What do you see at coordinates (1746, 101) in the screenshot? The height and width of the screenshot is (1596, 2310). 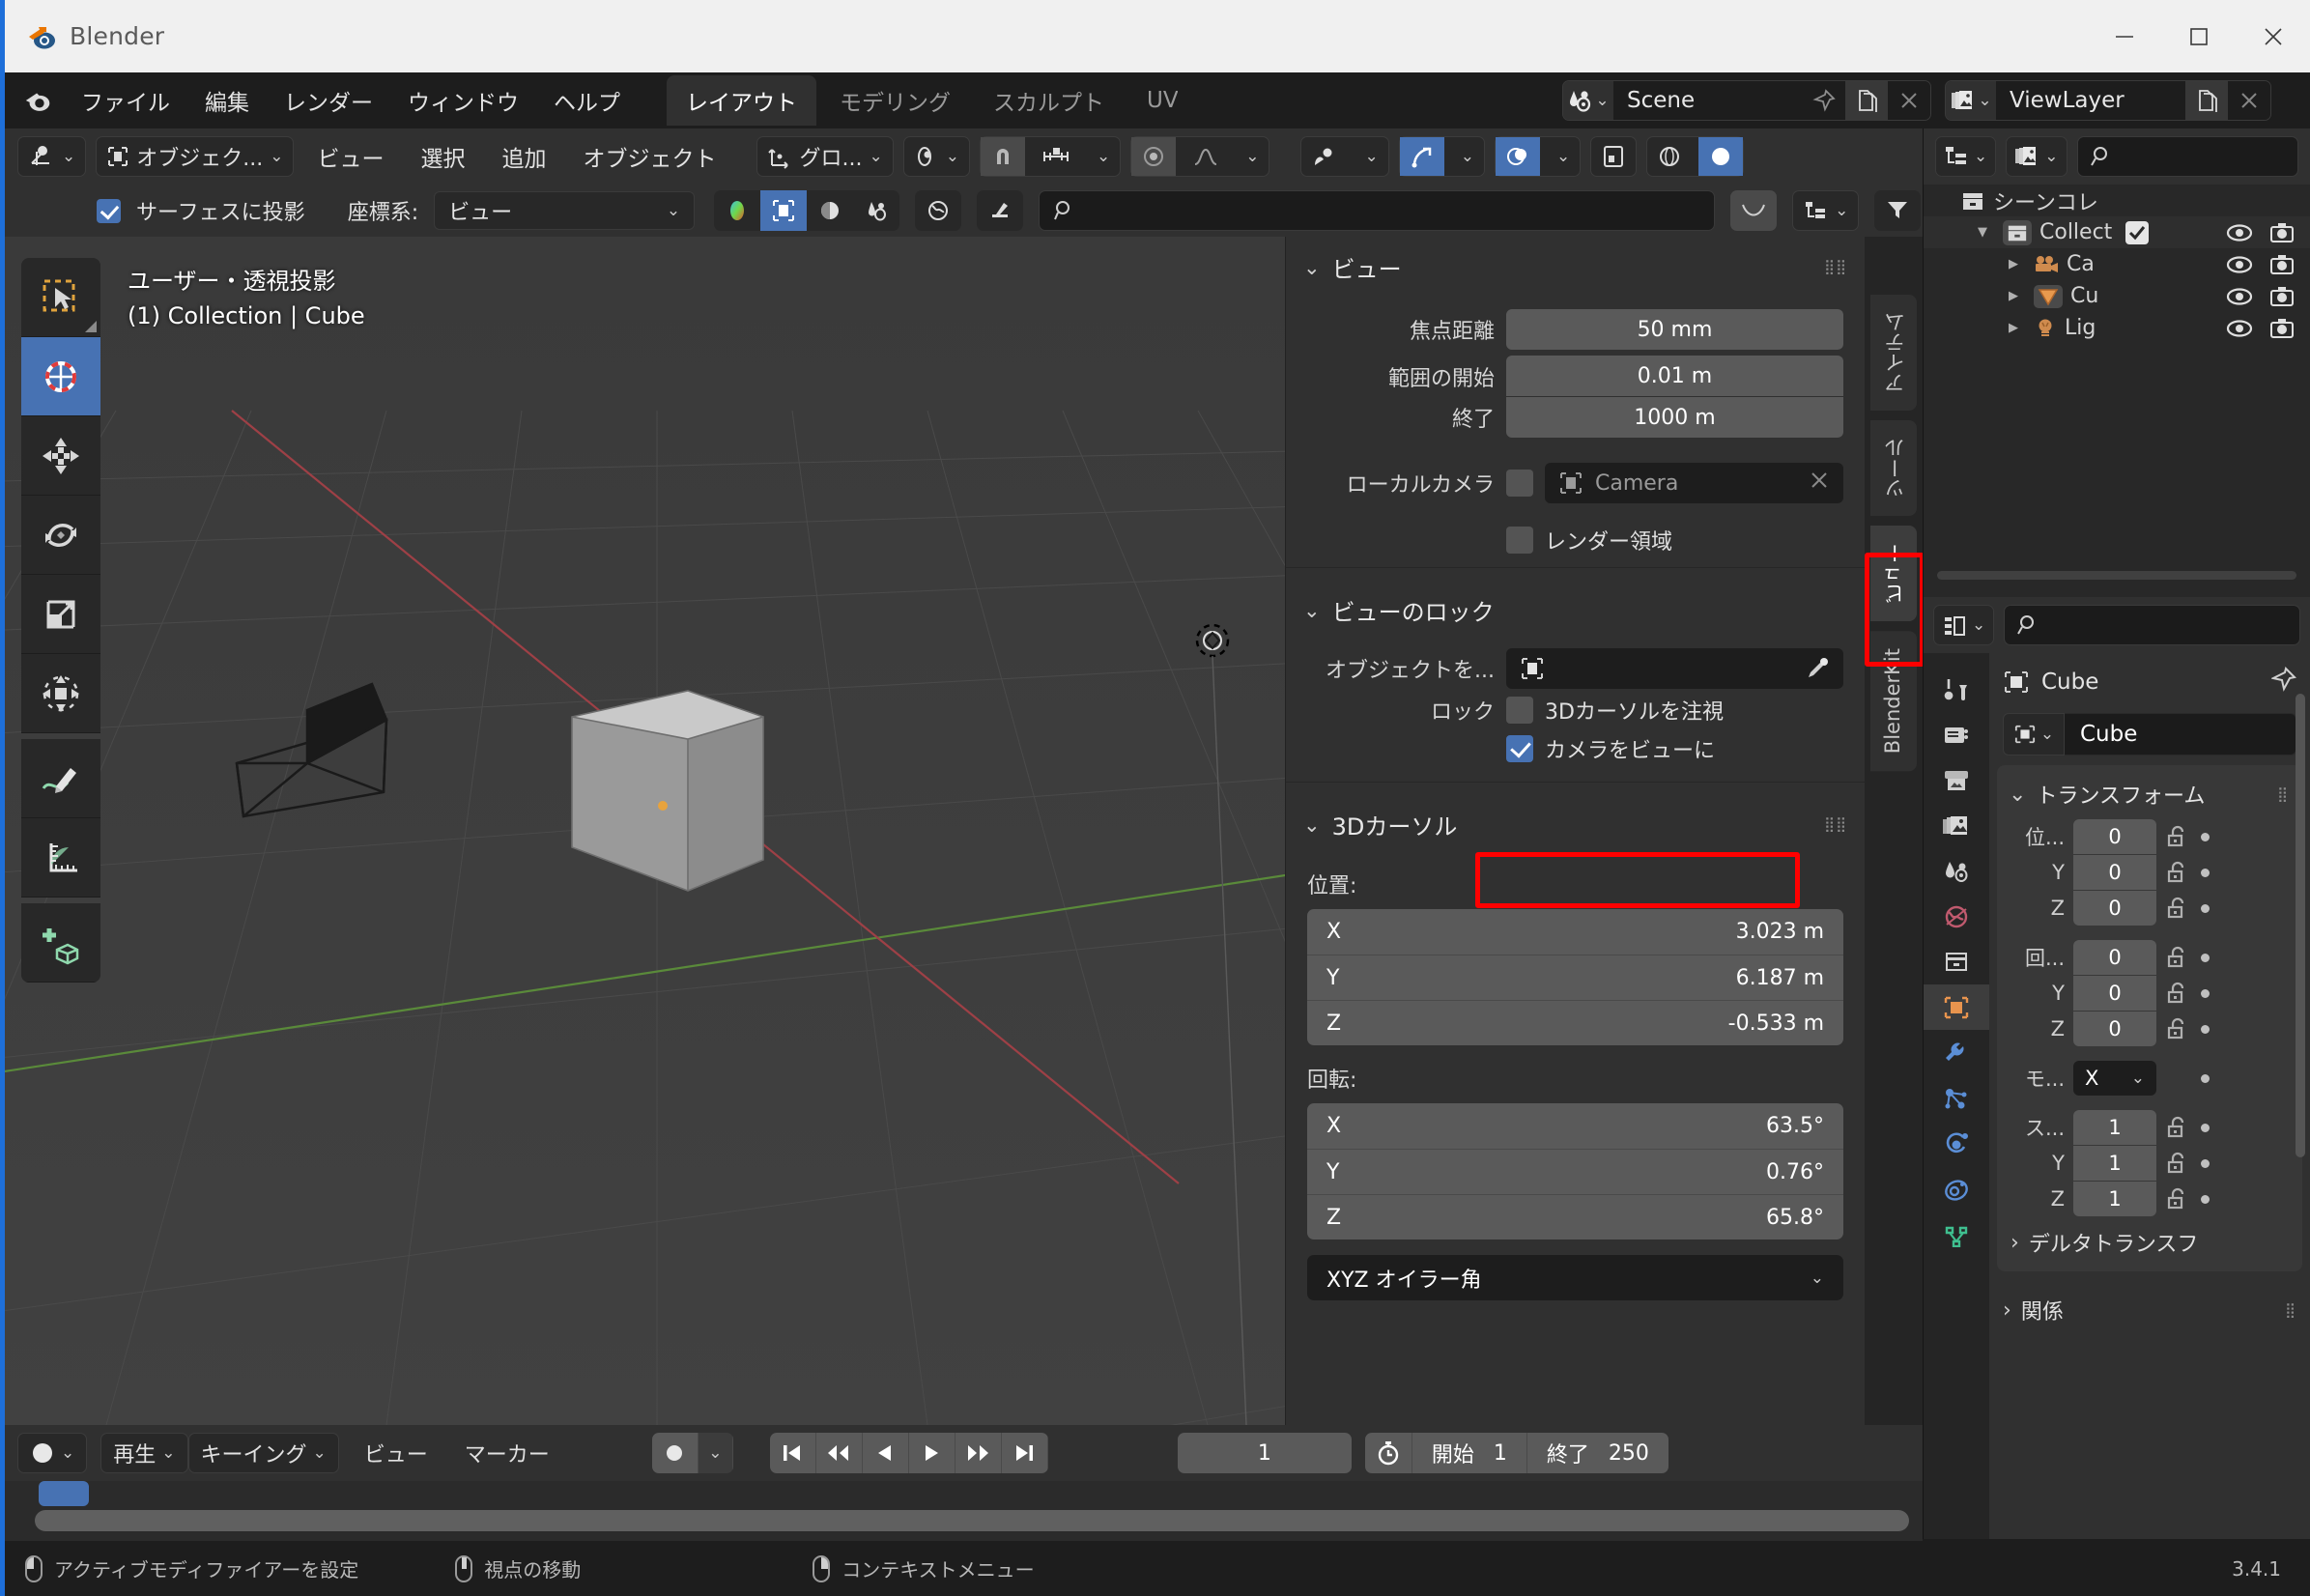 I see `scene-selector: ⌄ Scene` at bounding box center [1746, 101].